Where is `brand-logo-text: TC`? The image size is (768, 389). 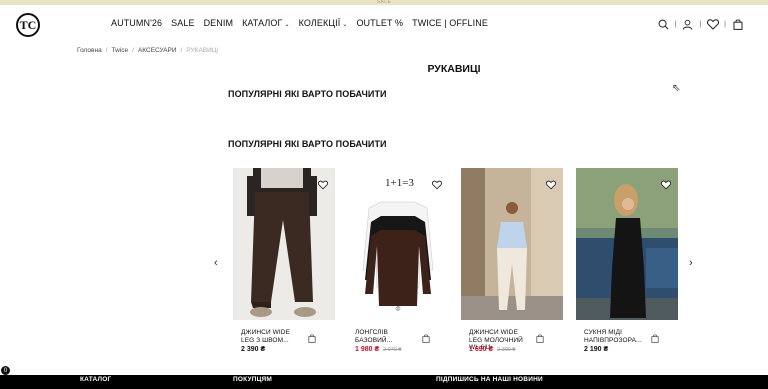 brand-logo-text: TC is located at coordinates (28, 24).